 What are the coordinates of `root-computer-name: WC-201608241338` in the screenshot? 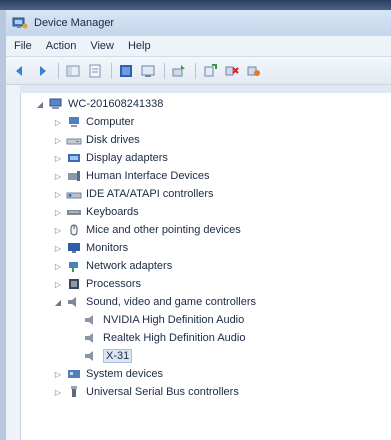 It's located at (116, 104).